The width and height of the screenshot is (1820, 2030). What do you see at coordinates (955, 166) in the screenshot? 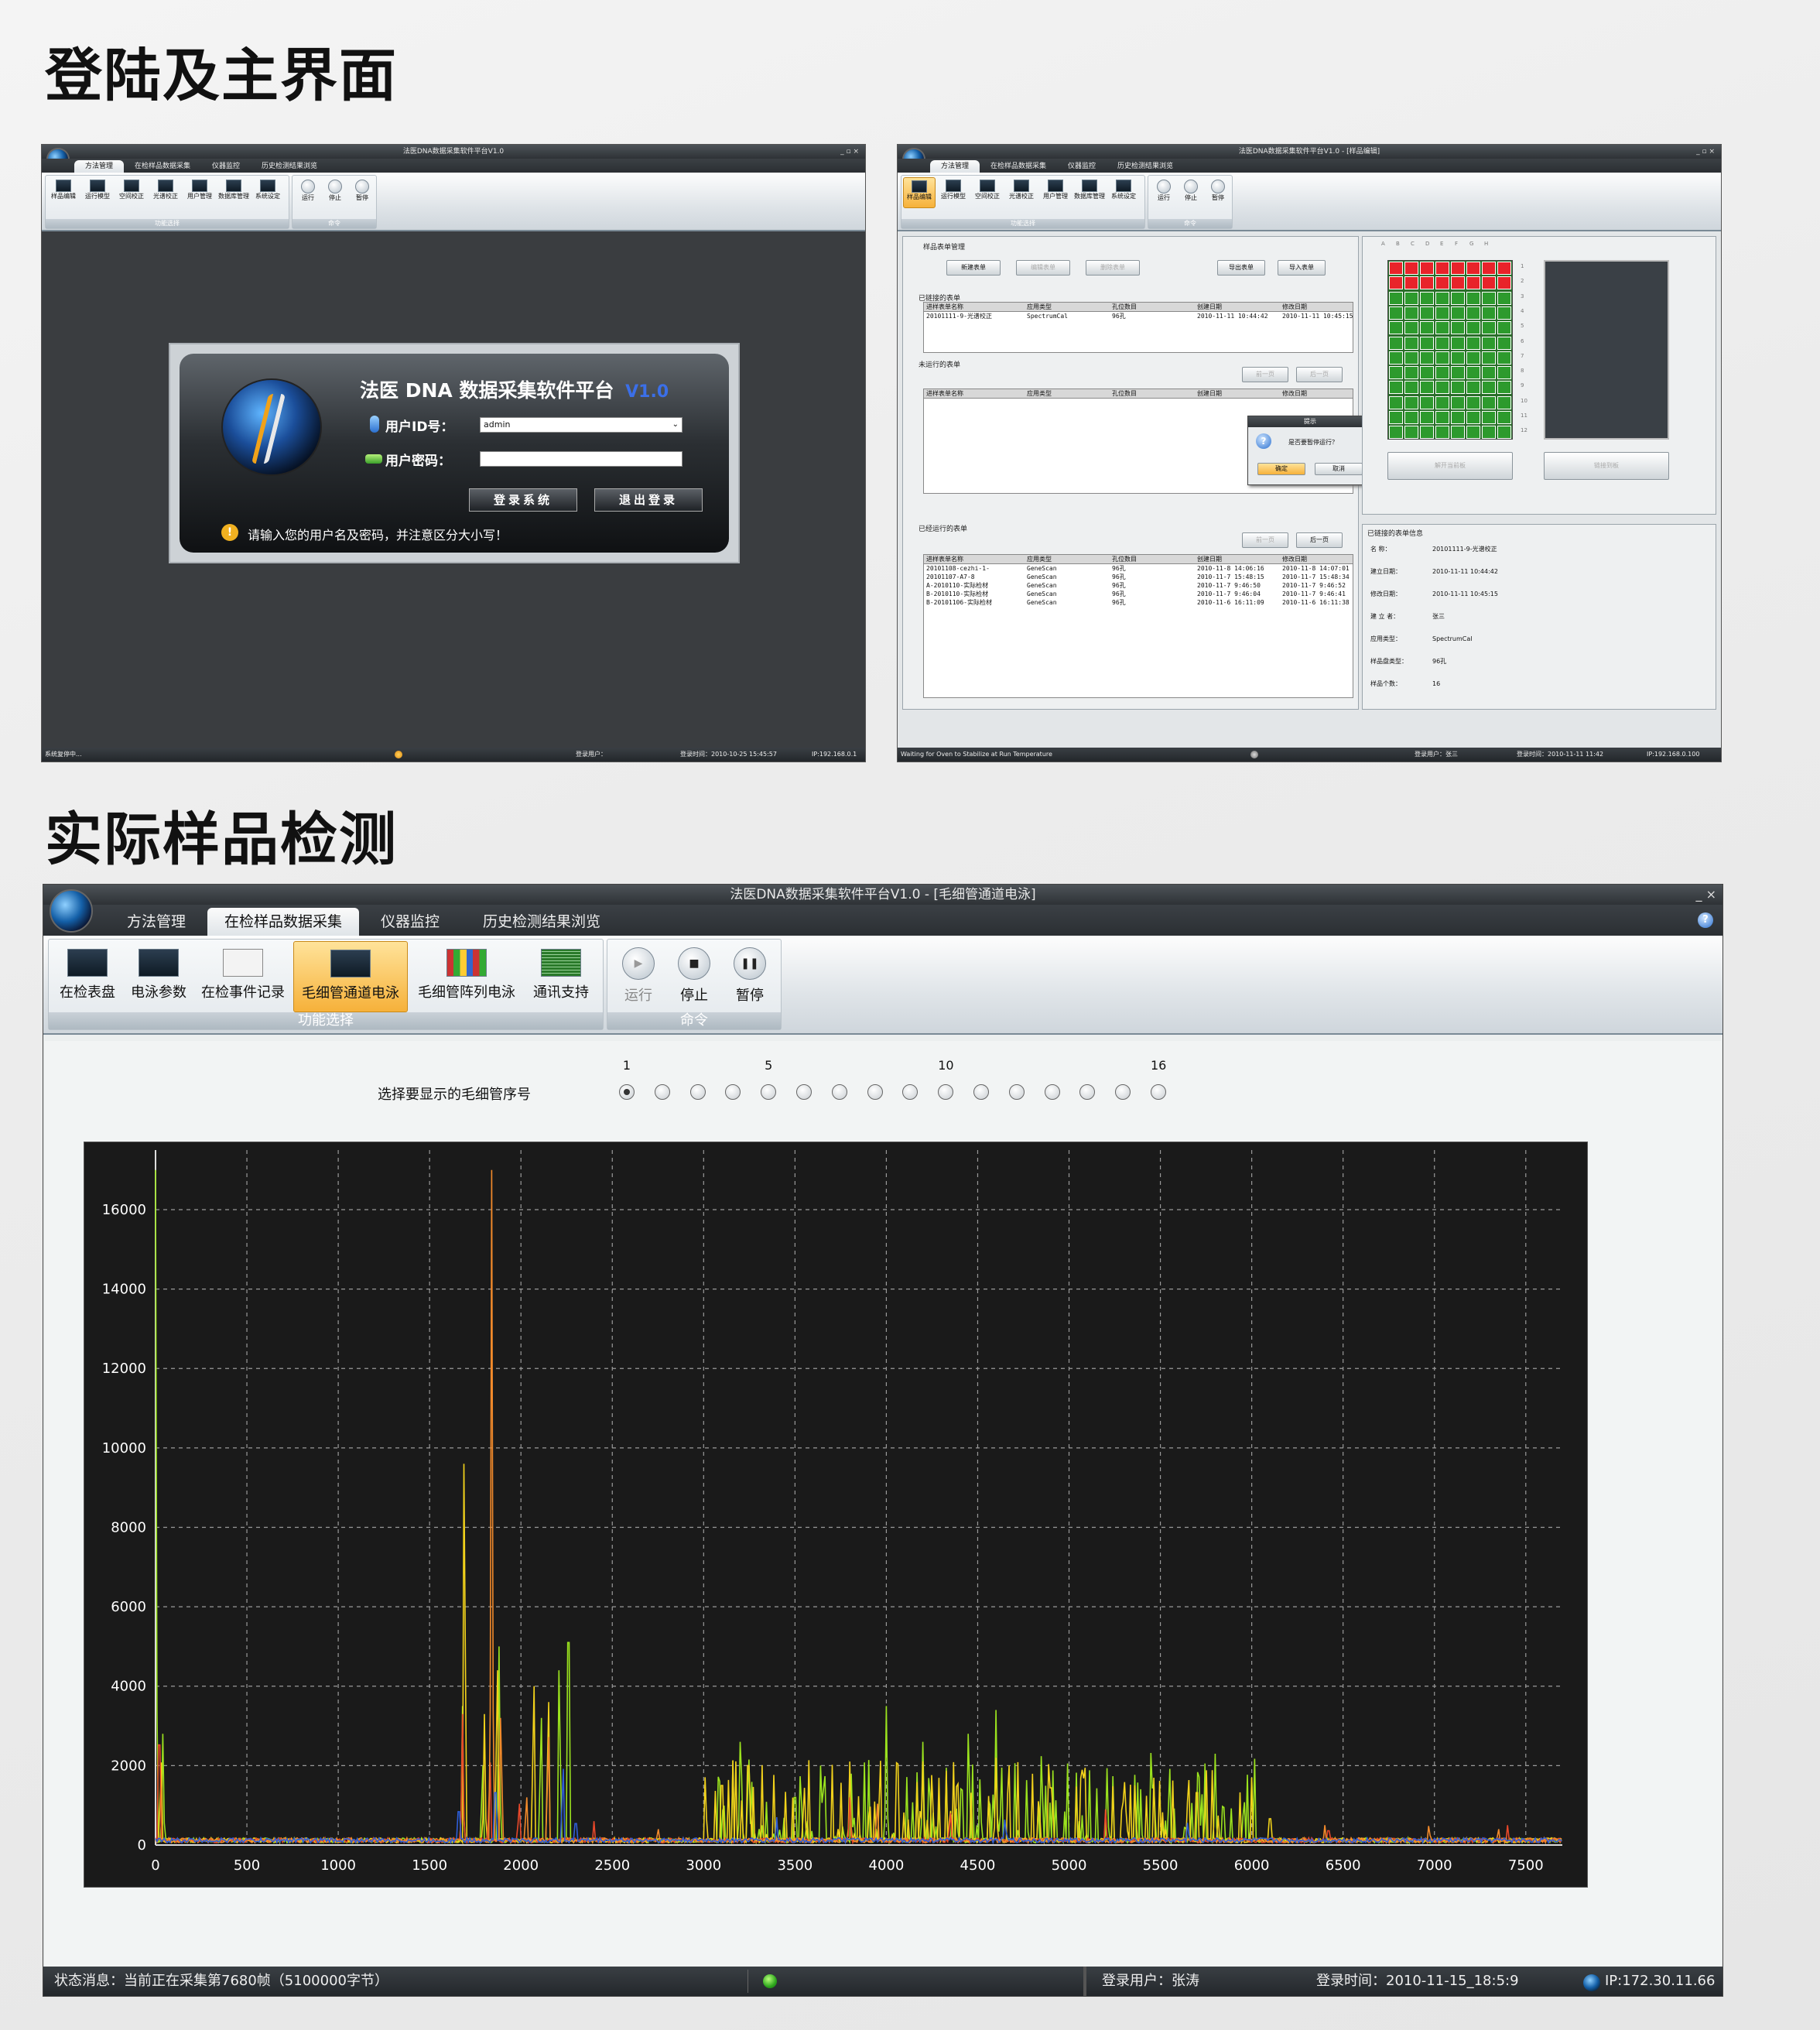
I see `tab-method: 方法管理` at bounding box center [955, 166].